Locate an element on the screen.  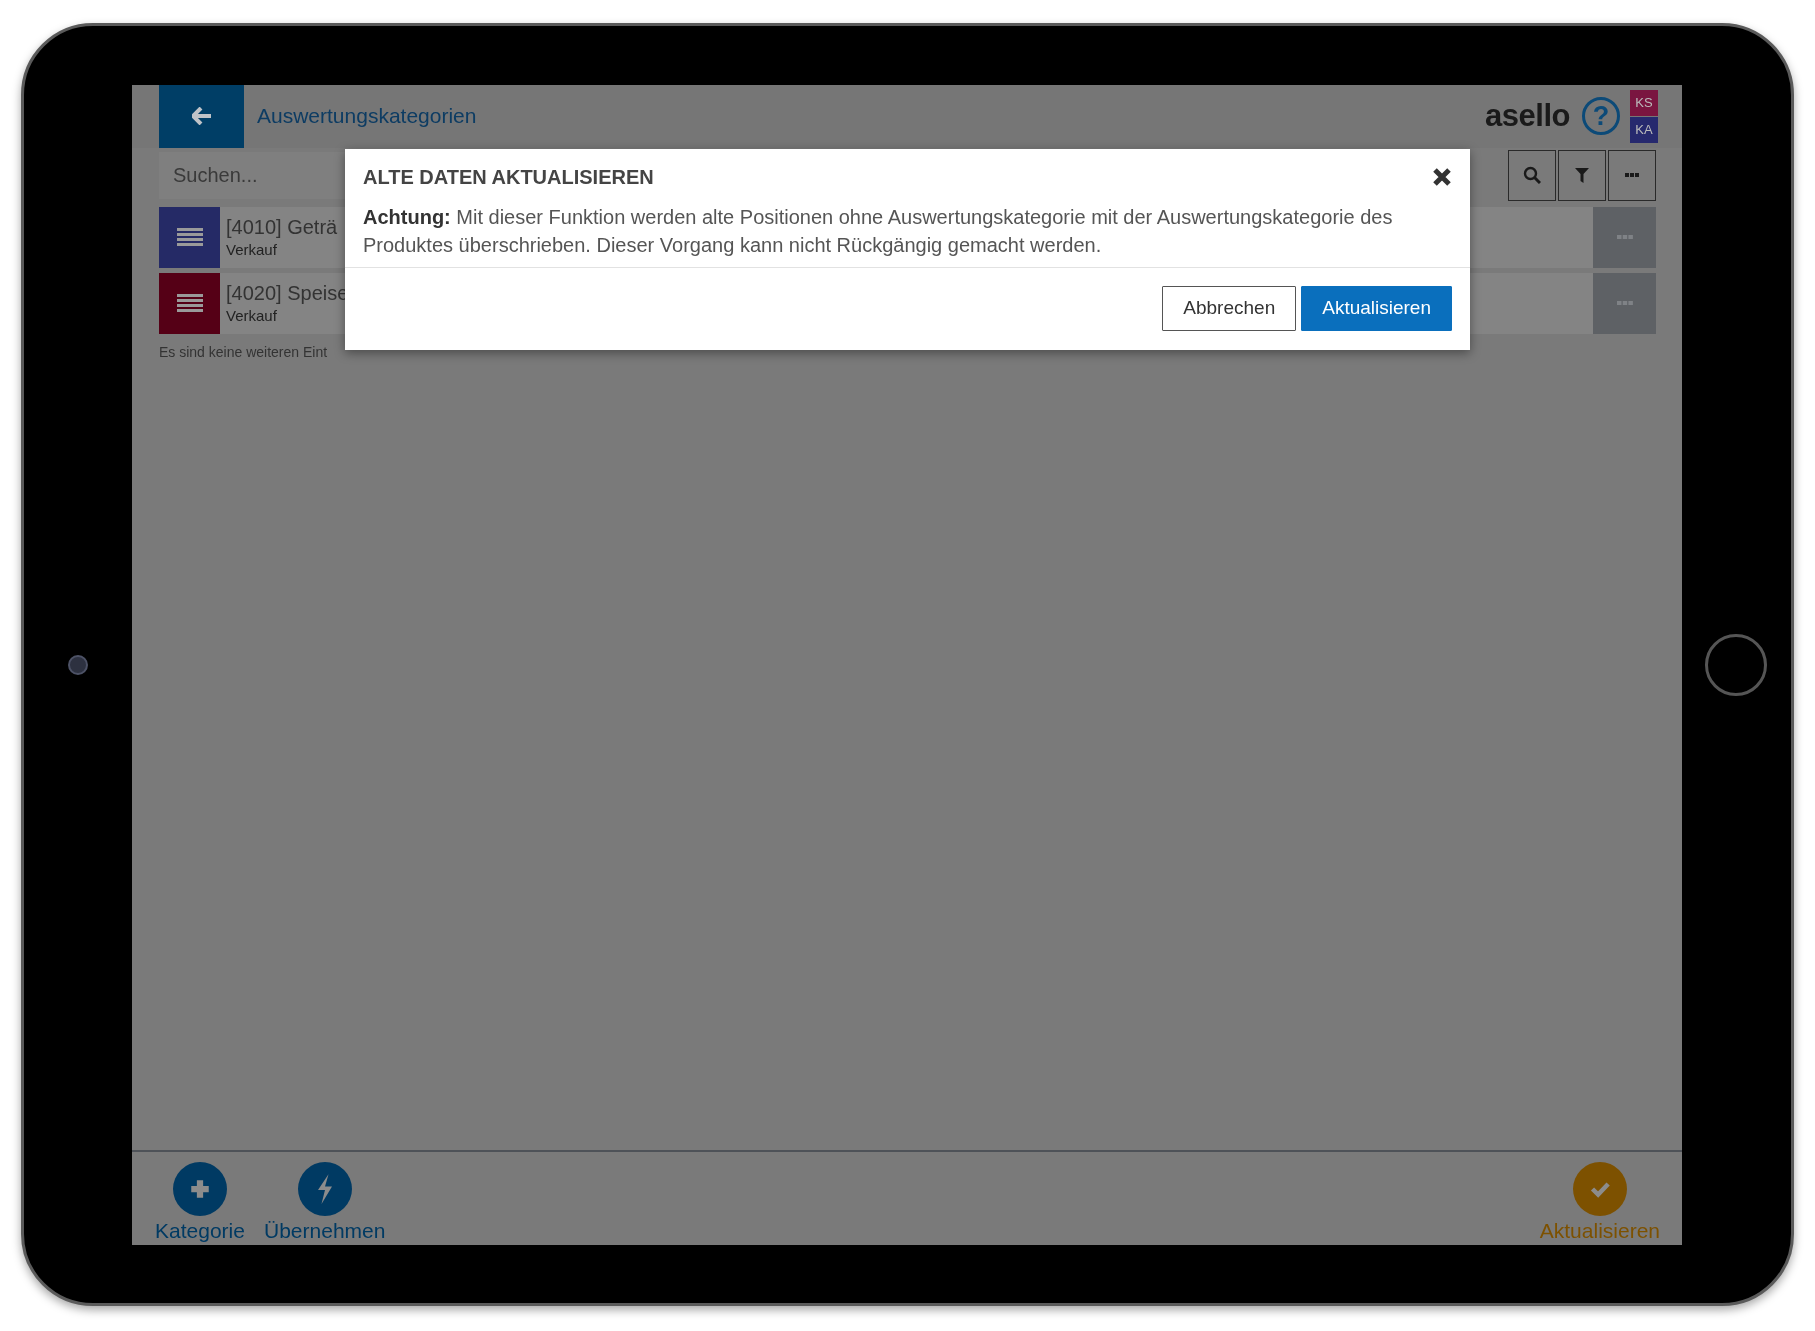
arrow-left-icon is located at coordinates (201, 116).